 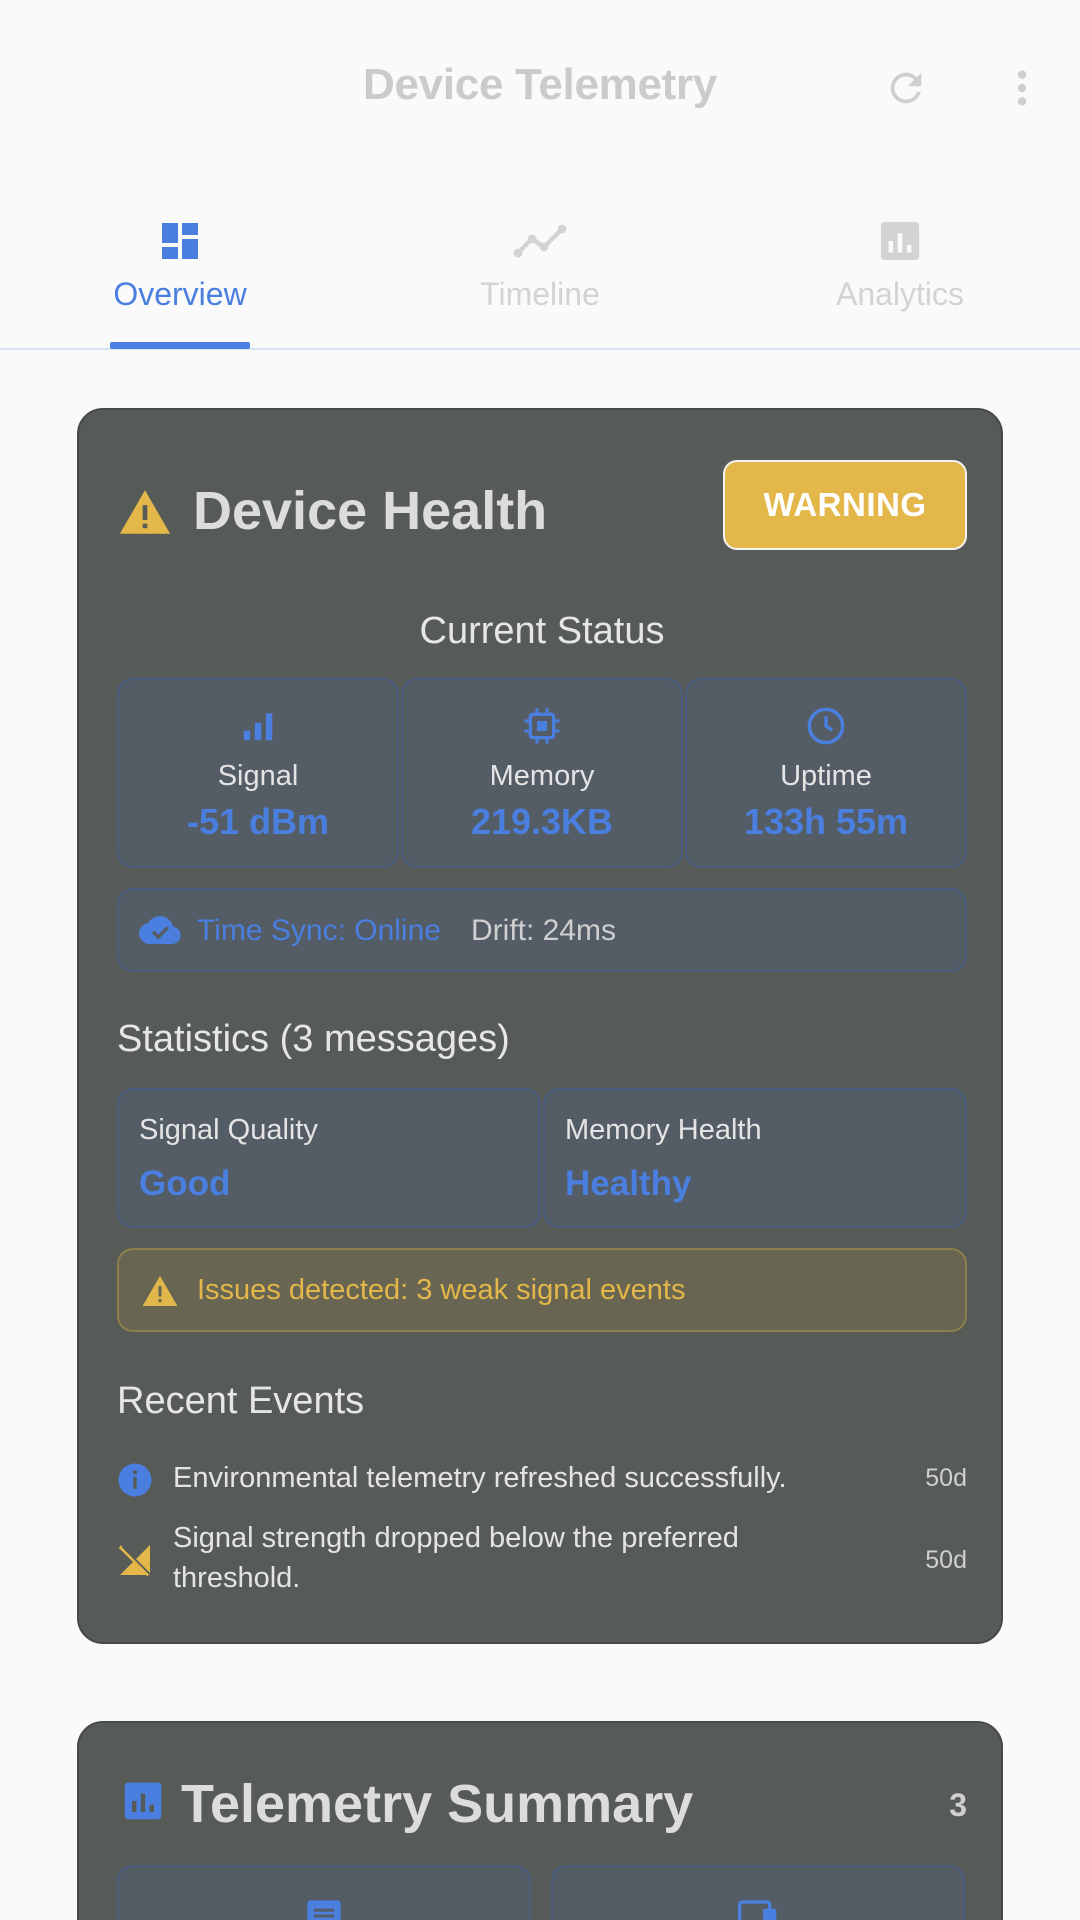 I want to click on stat-memory-health: Memory Health Healthy, so click(x=755, y=1158).